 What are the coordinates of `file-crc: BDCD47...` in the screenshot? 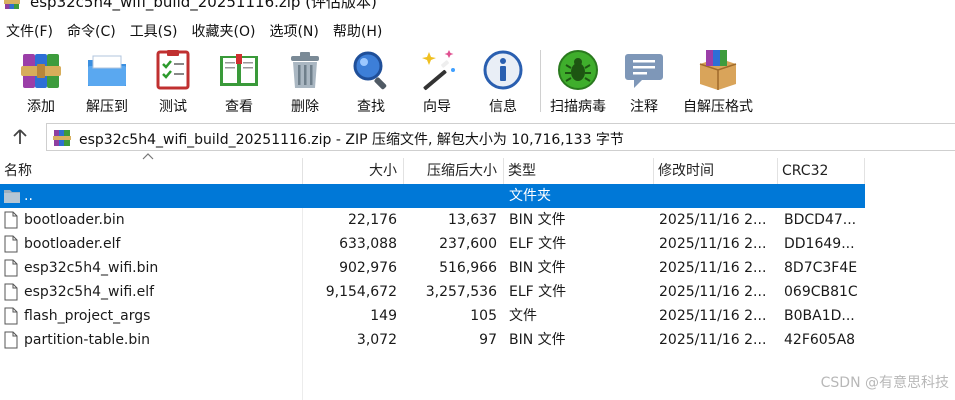 It's located at (820, 220).